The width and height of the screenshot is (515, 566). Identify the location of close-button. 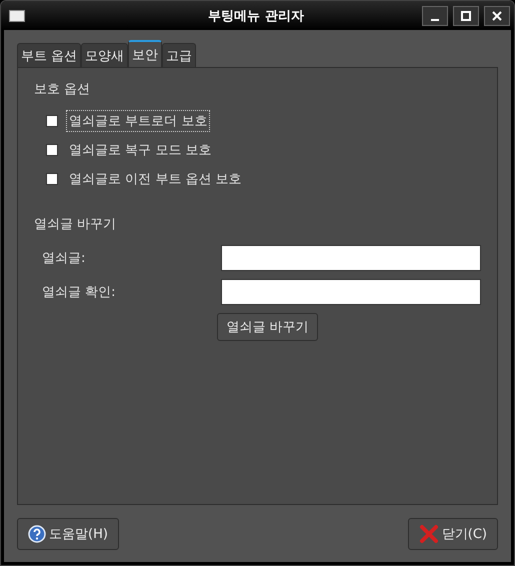
(497, 16).